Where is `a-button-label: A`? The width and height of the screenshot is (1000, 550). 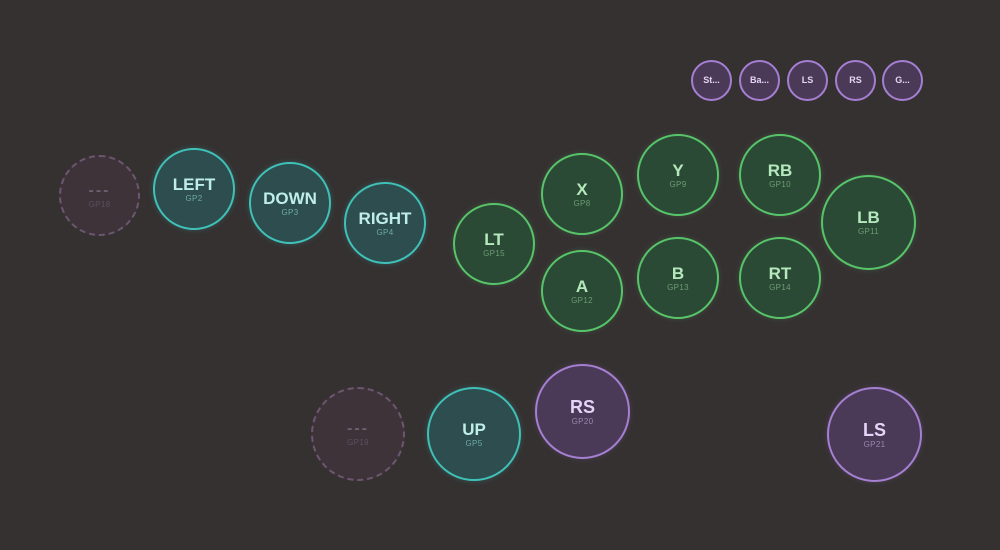
a-button-label: A is located at coordinates (582, 286).